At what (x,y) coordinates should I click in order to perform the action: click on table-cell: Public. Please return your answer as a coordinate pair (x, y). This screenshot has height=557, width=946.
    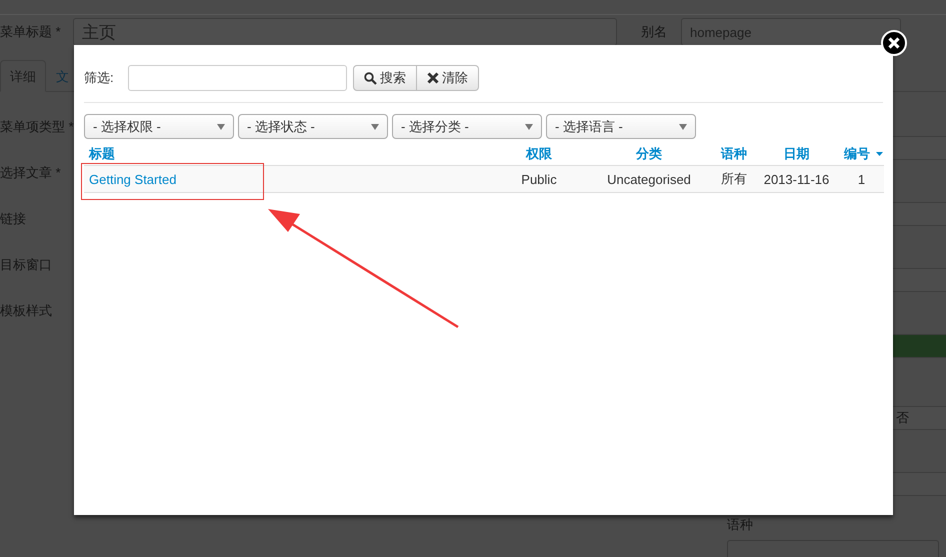
    Looking at the image, I should click on (539, 179).